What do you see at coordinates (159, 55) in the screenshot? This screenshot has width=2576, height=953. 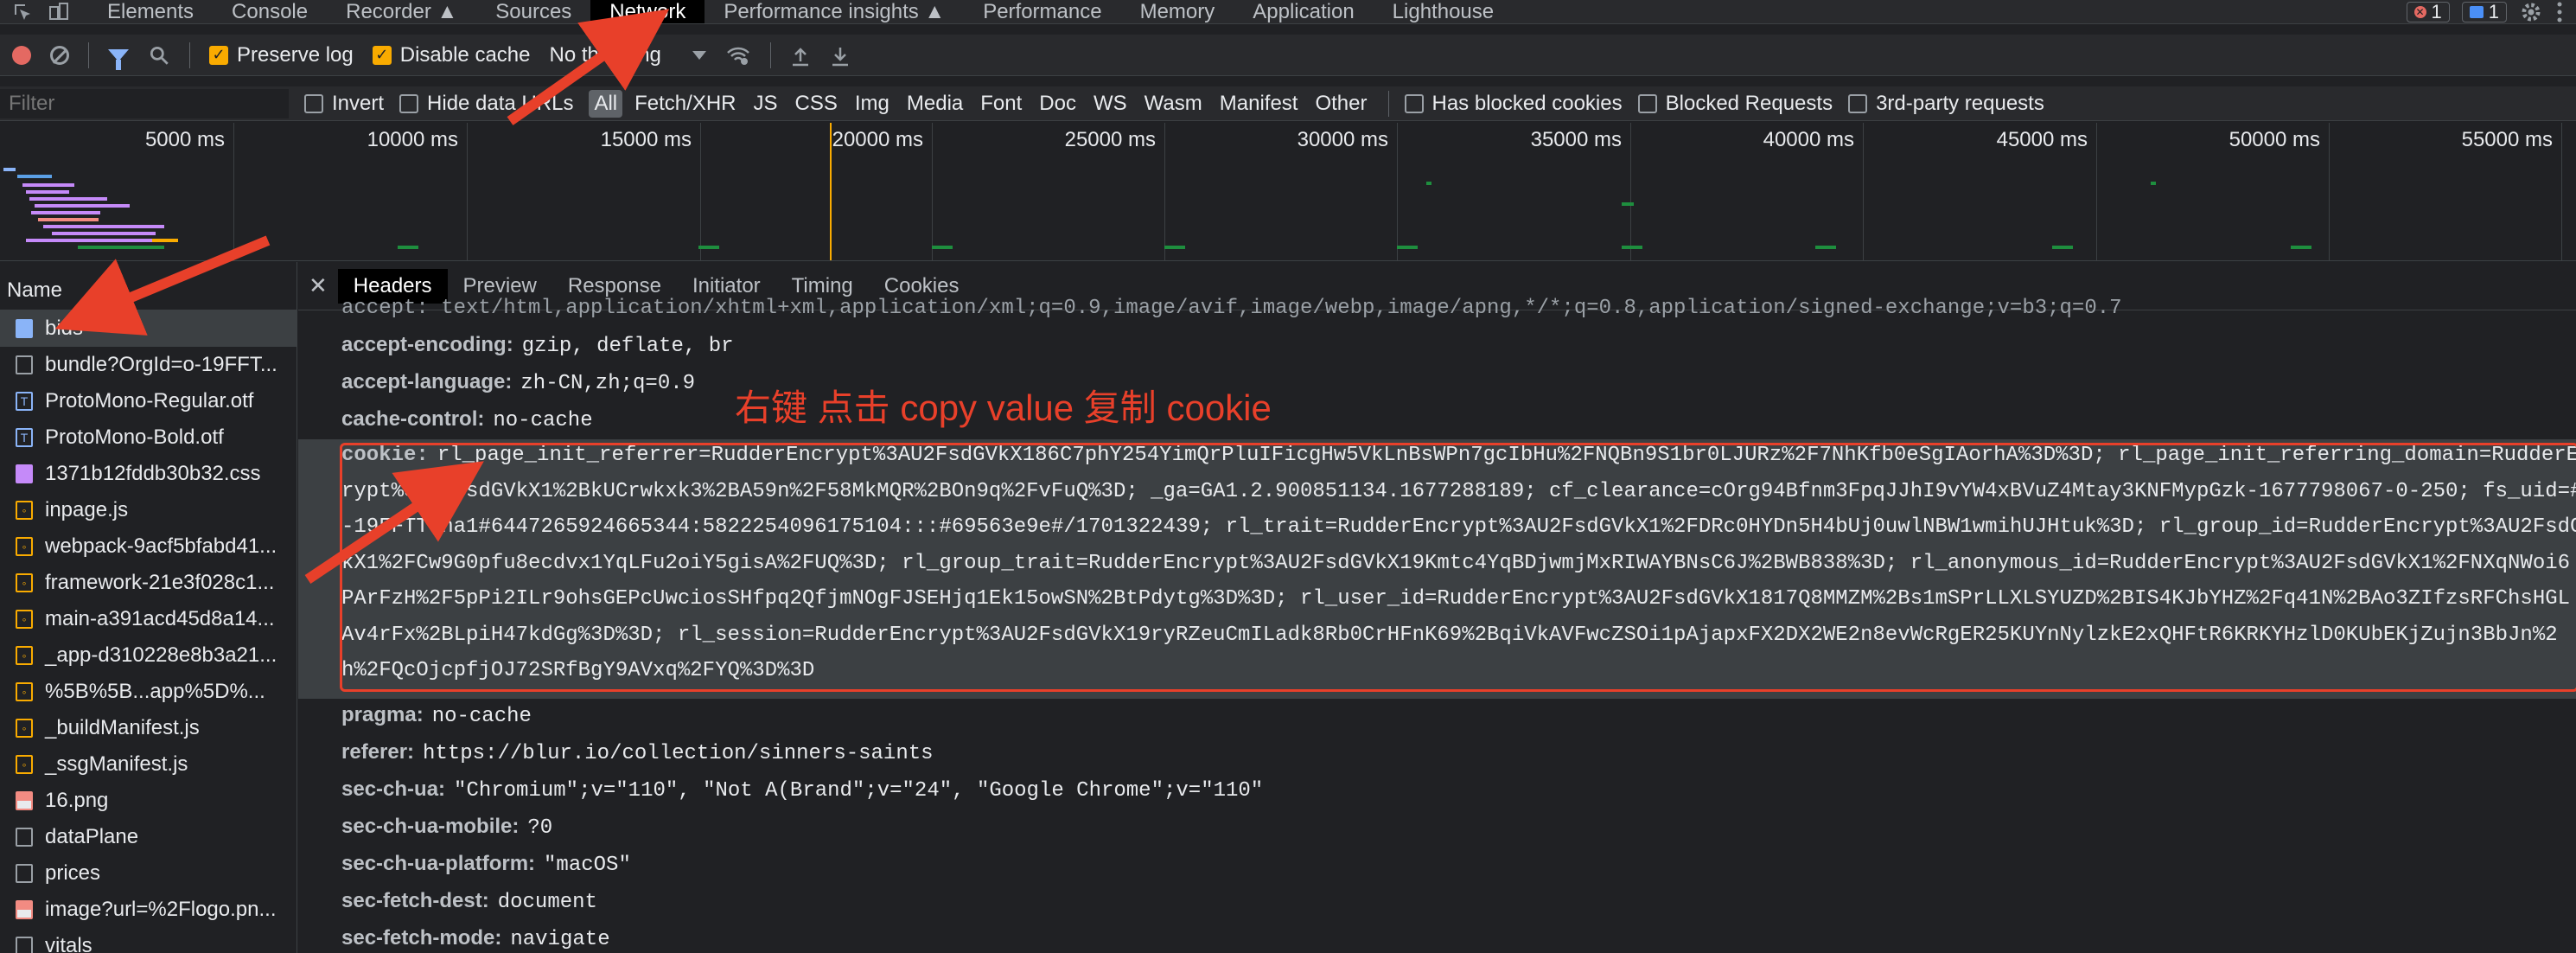 I see `search-icon` at bounding box center [159, 55].